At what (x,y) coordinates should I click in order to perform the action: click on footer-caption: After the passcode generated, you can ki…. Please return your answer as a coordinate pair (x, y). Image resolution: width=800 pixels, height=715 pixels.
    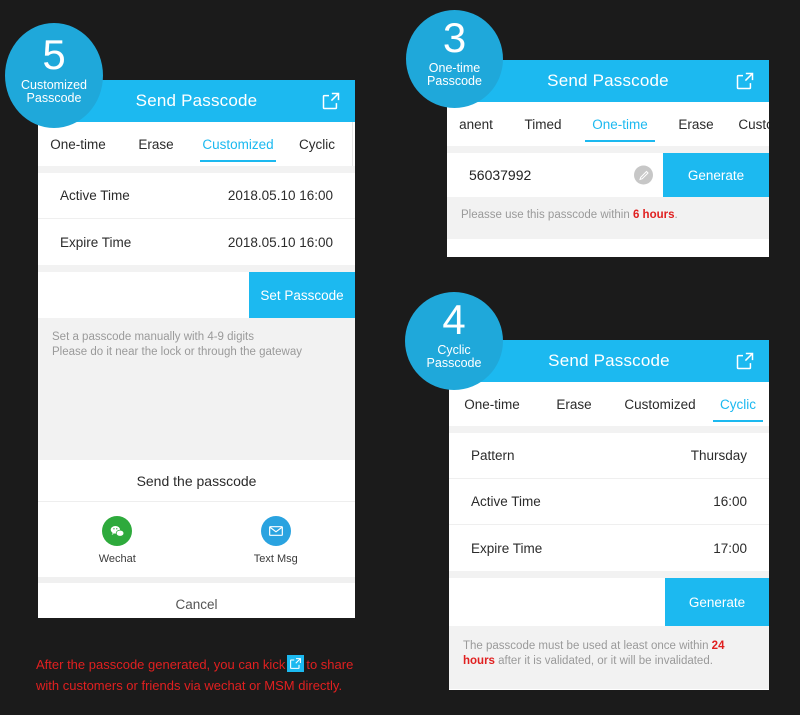
    Looking at the image, I should click on (236, 675).